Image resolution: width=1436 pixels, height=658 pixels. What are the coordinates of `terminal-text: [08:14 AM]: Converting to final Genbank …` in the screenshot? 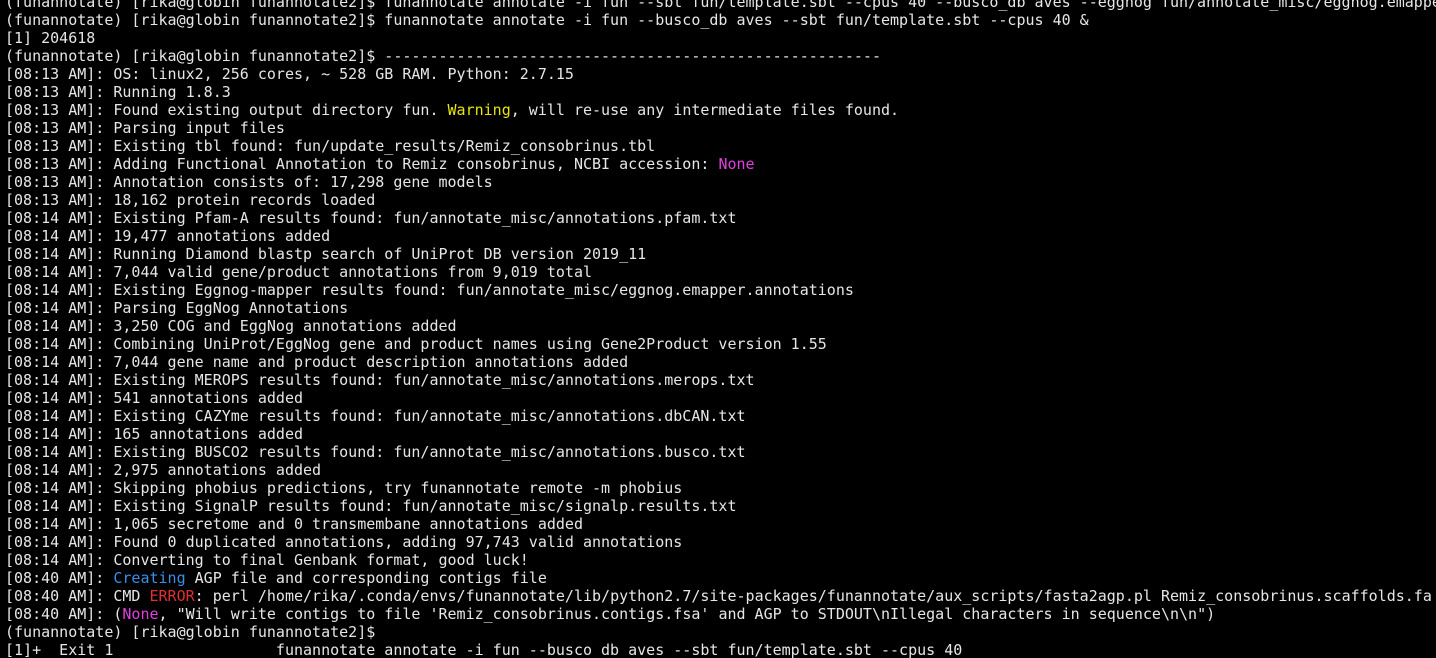 It's located at (267, 560).